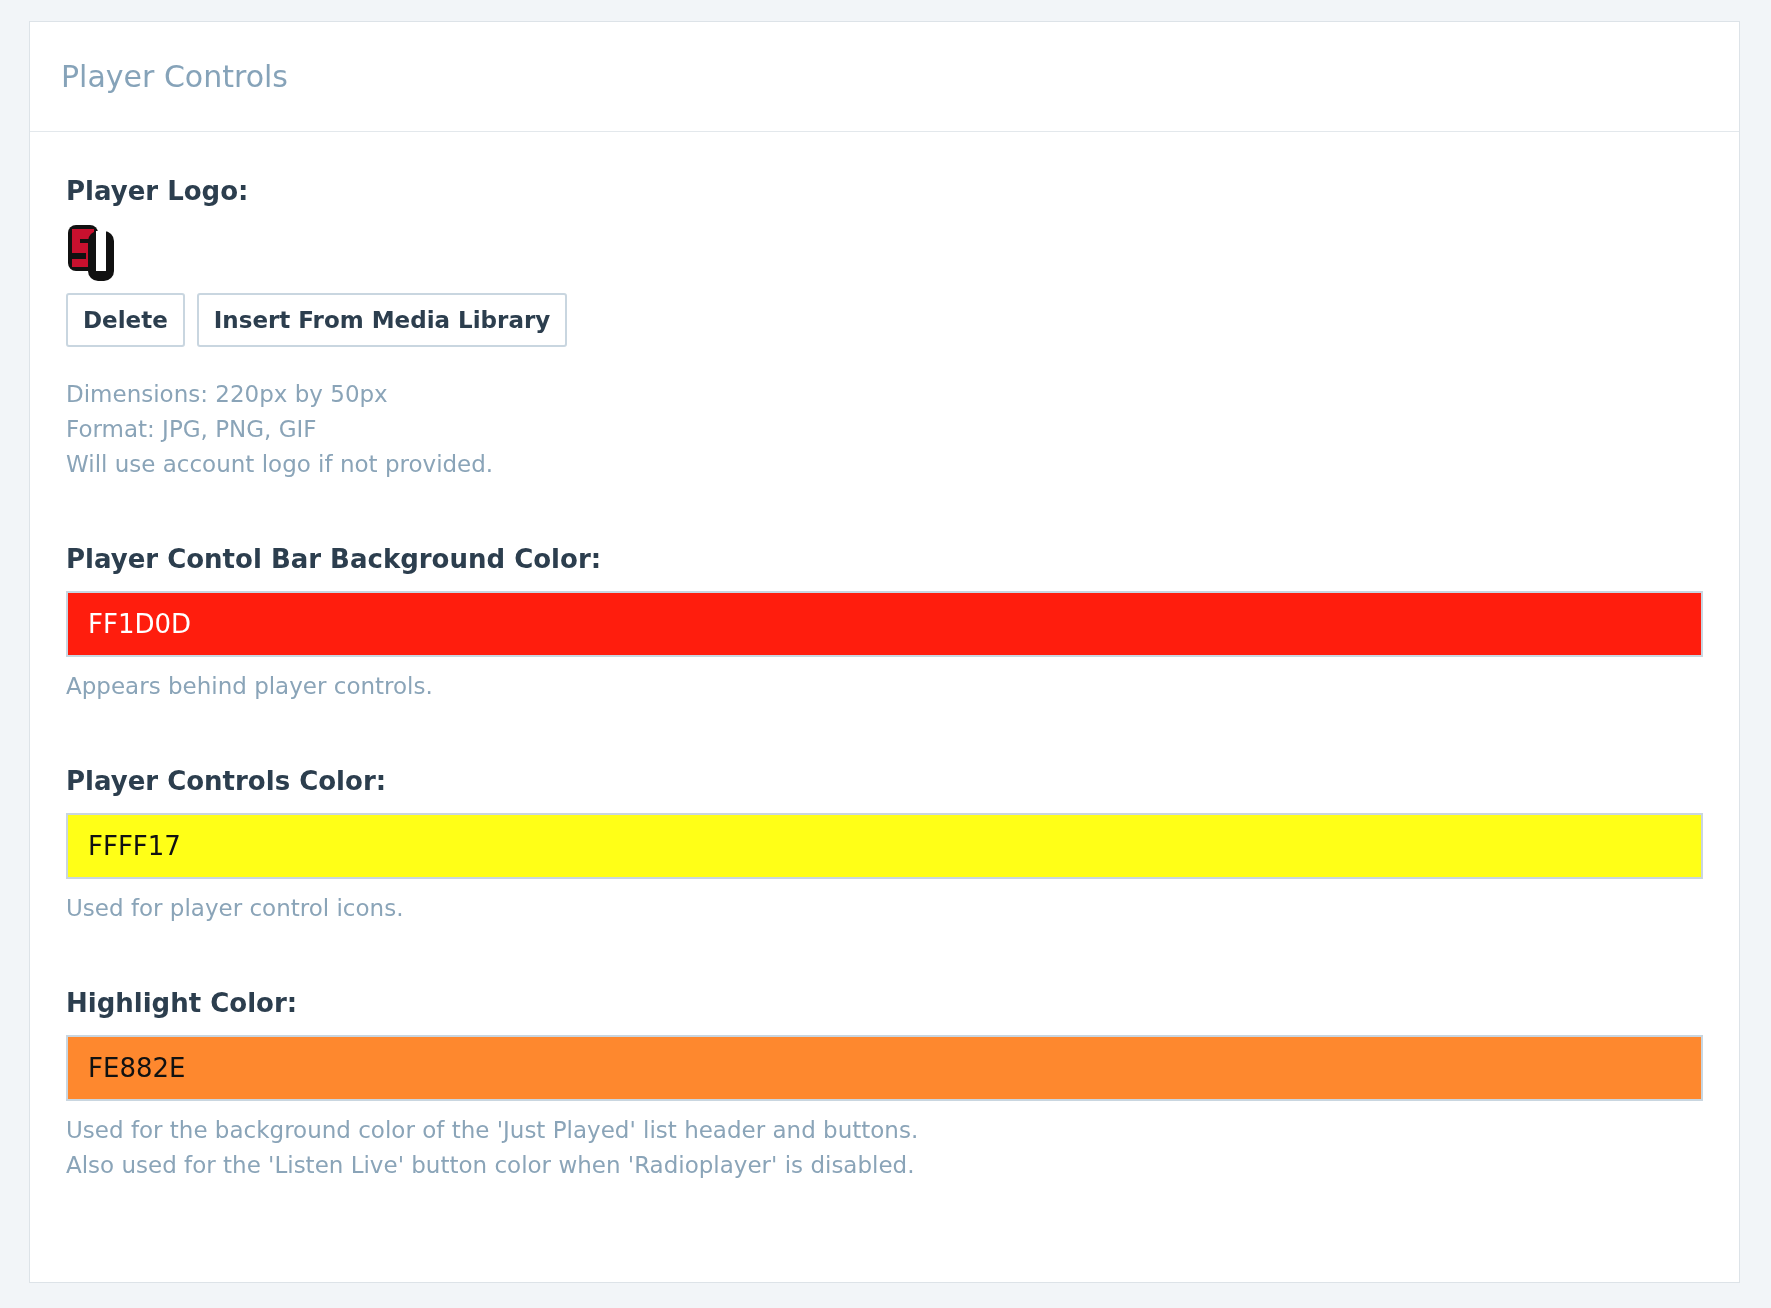 This screenshot has height=1308, width=1771. Describe the element at coordinates (174, 77) in the screenshot. I see `panel-title: Player Controls` at that location.